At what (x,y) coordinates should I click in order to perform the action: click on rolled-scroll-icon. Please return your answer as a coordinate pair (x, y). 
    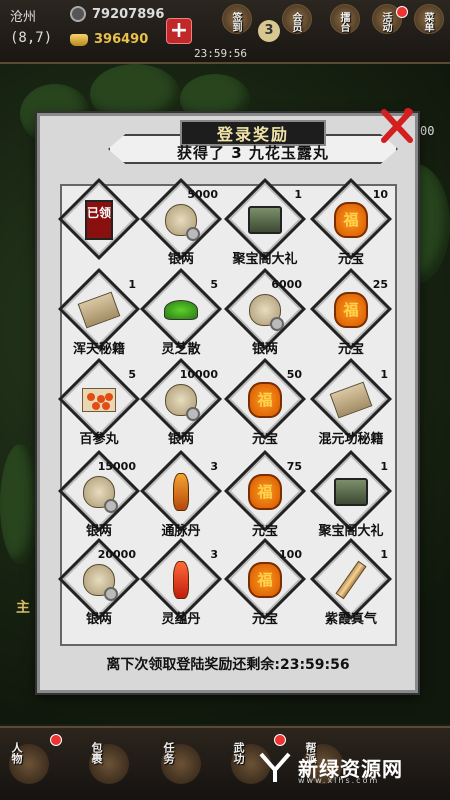
    Looking at the image, I should click on (351, 580).